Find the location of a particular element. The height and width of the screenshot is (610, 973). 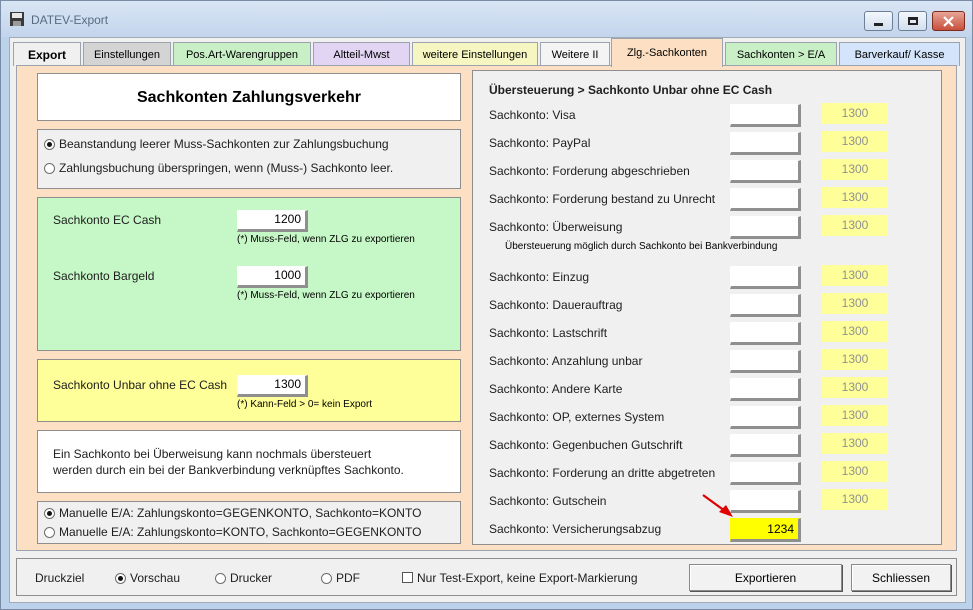

tab-label: Zlg.-Sachkonten is located at coordinates (667, 53).